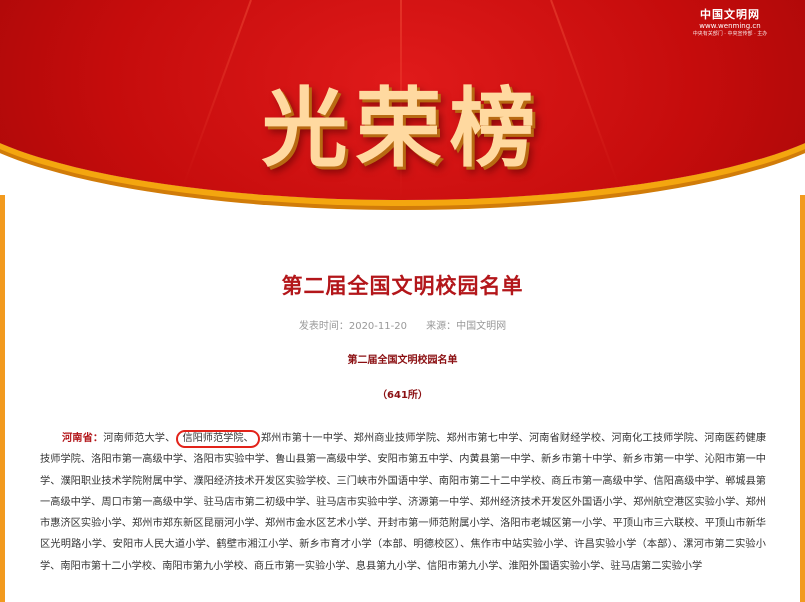  What do you see at coordinates (466, 326) in the screenshot?
I see `article-source: 来源：中国文明网` at bounding box center [466, 326].